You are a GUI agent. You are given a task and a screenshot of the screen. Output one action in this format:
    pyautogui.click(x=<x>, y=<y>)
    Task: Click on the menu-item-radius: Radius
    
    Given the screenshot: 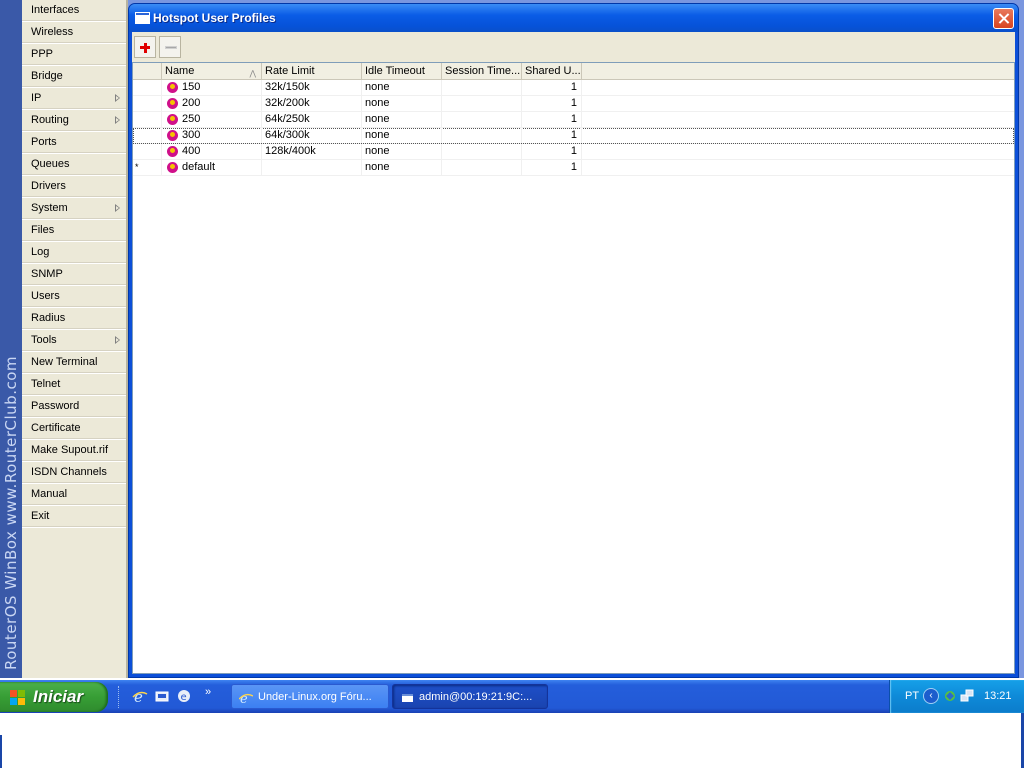 What is the action you would take?
    pyautogui.click(x=74, y=319)
    